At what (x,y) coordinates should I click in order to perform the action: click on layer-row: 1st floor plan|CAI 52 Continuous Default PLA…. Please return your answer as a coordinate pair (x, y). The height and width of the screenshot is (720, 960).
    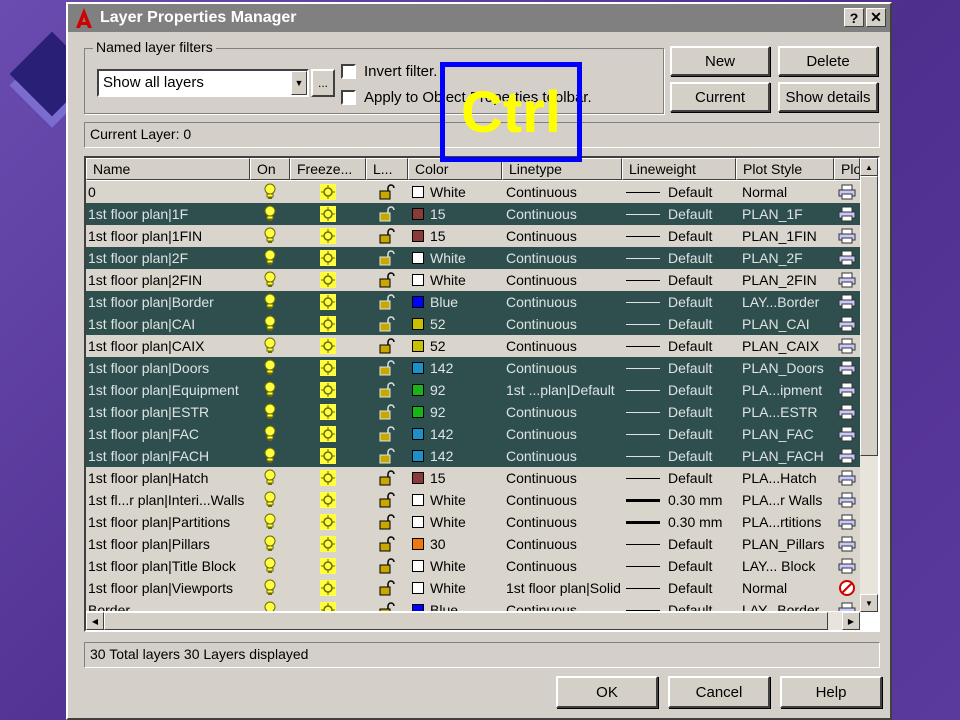
    Looking at the image, I should click on (473, 324).